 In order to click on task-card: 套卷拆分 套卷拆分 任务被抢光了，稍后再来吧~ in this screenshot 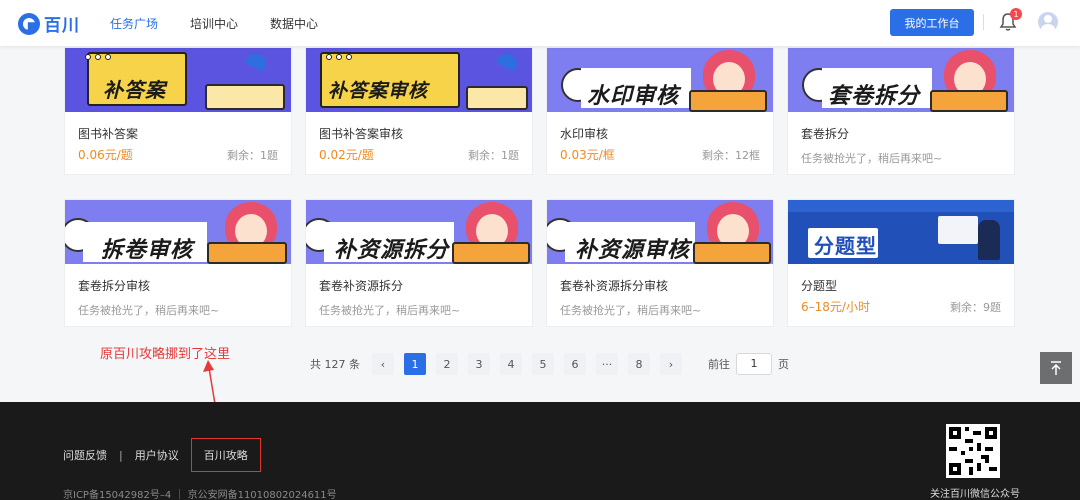, I will do `click(901, 111)`.